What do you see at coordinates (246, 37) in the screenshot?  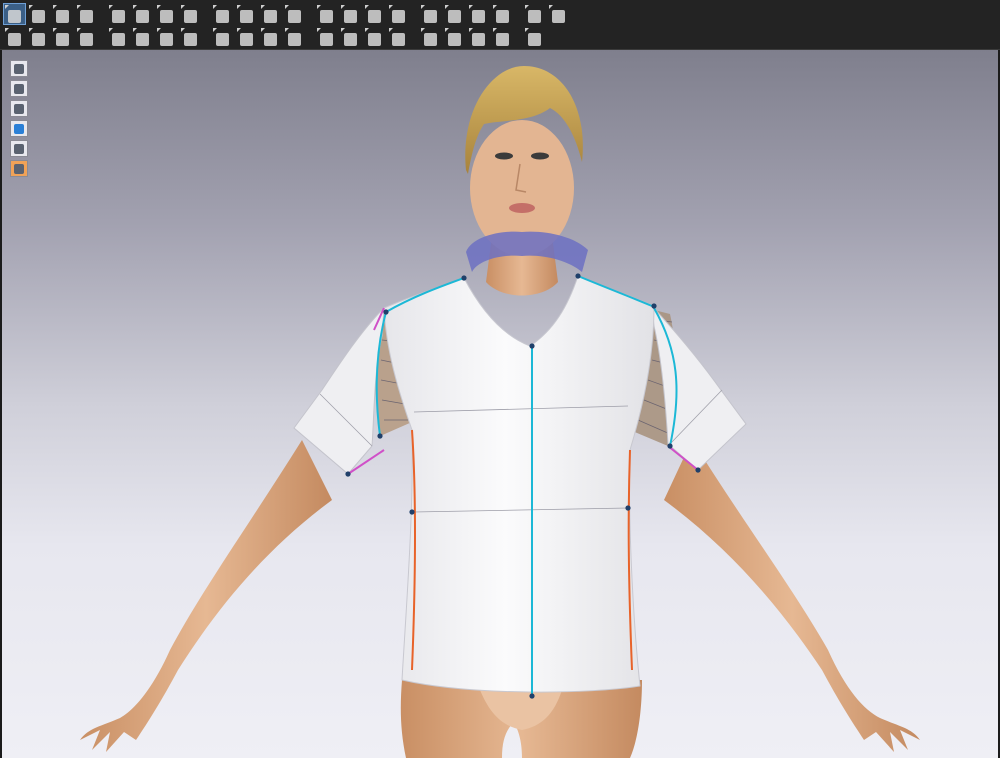 I see `ruler-icon` at bounding box center [246, 37].